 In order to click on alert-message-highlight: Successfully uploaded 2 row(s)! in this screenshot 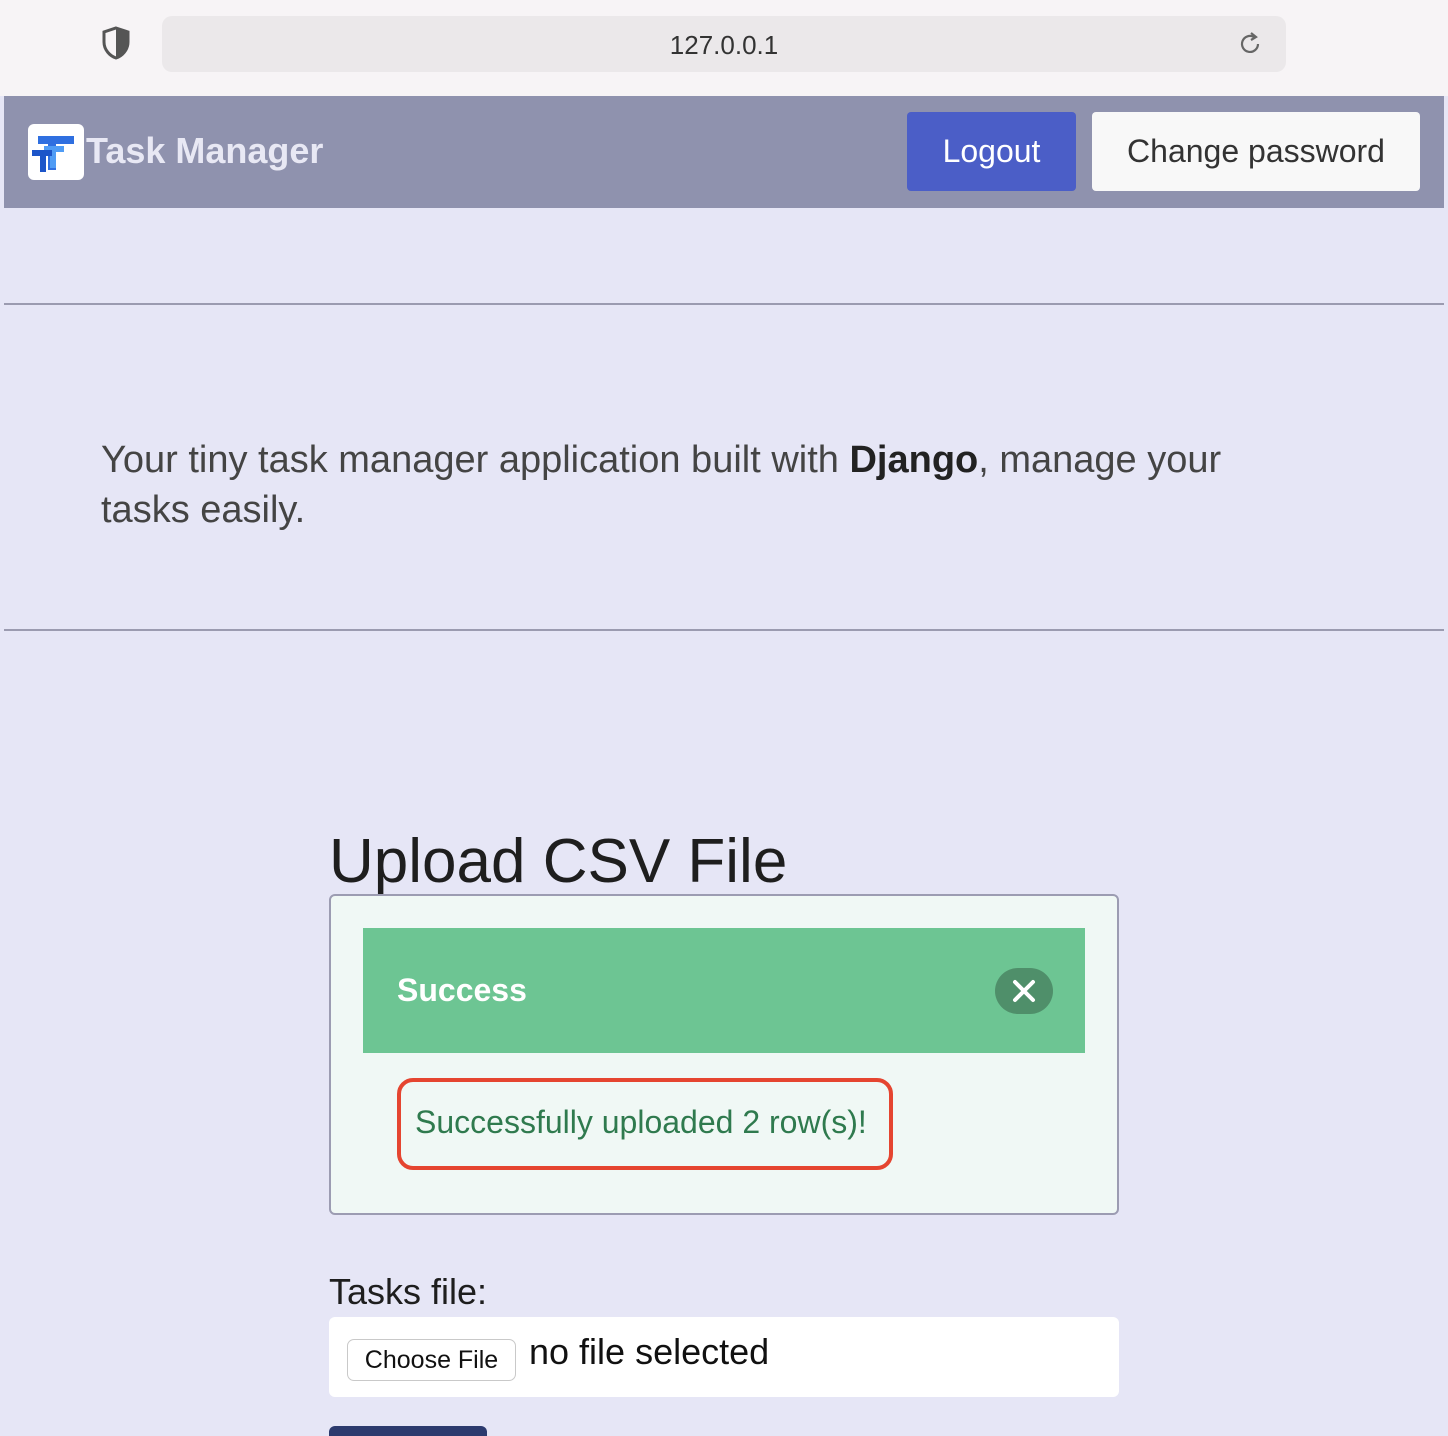, I will do `click(645, 1124)`.